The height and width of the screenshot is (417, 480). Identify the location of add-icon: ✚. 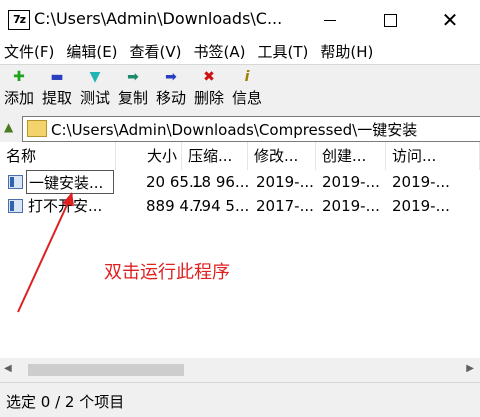
(19, 77).